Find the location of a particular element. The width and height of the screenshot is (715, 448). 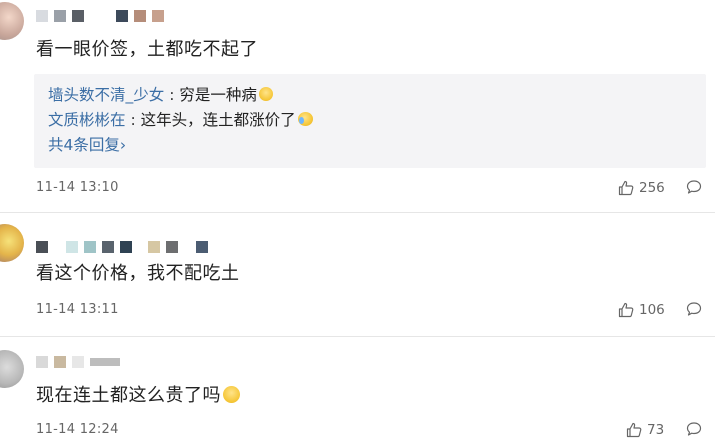

more-replies-link: 共4条回复› is located at coordinates (87, 145).